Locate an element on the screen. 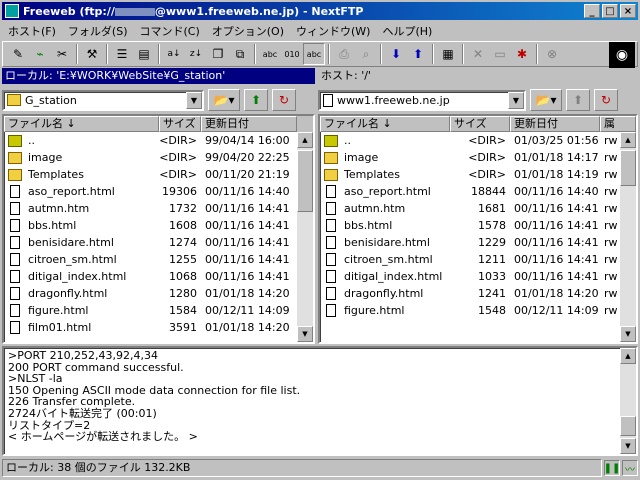 The image size is (640, 480). remote-scrollbar: ▲ ▼ is located at coordinates (628, 237).